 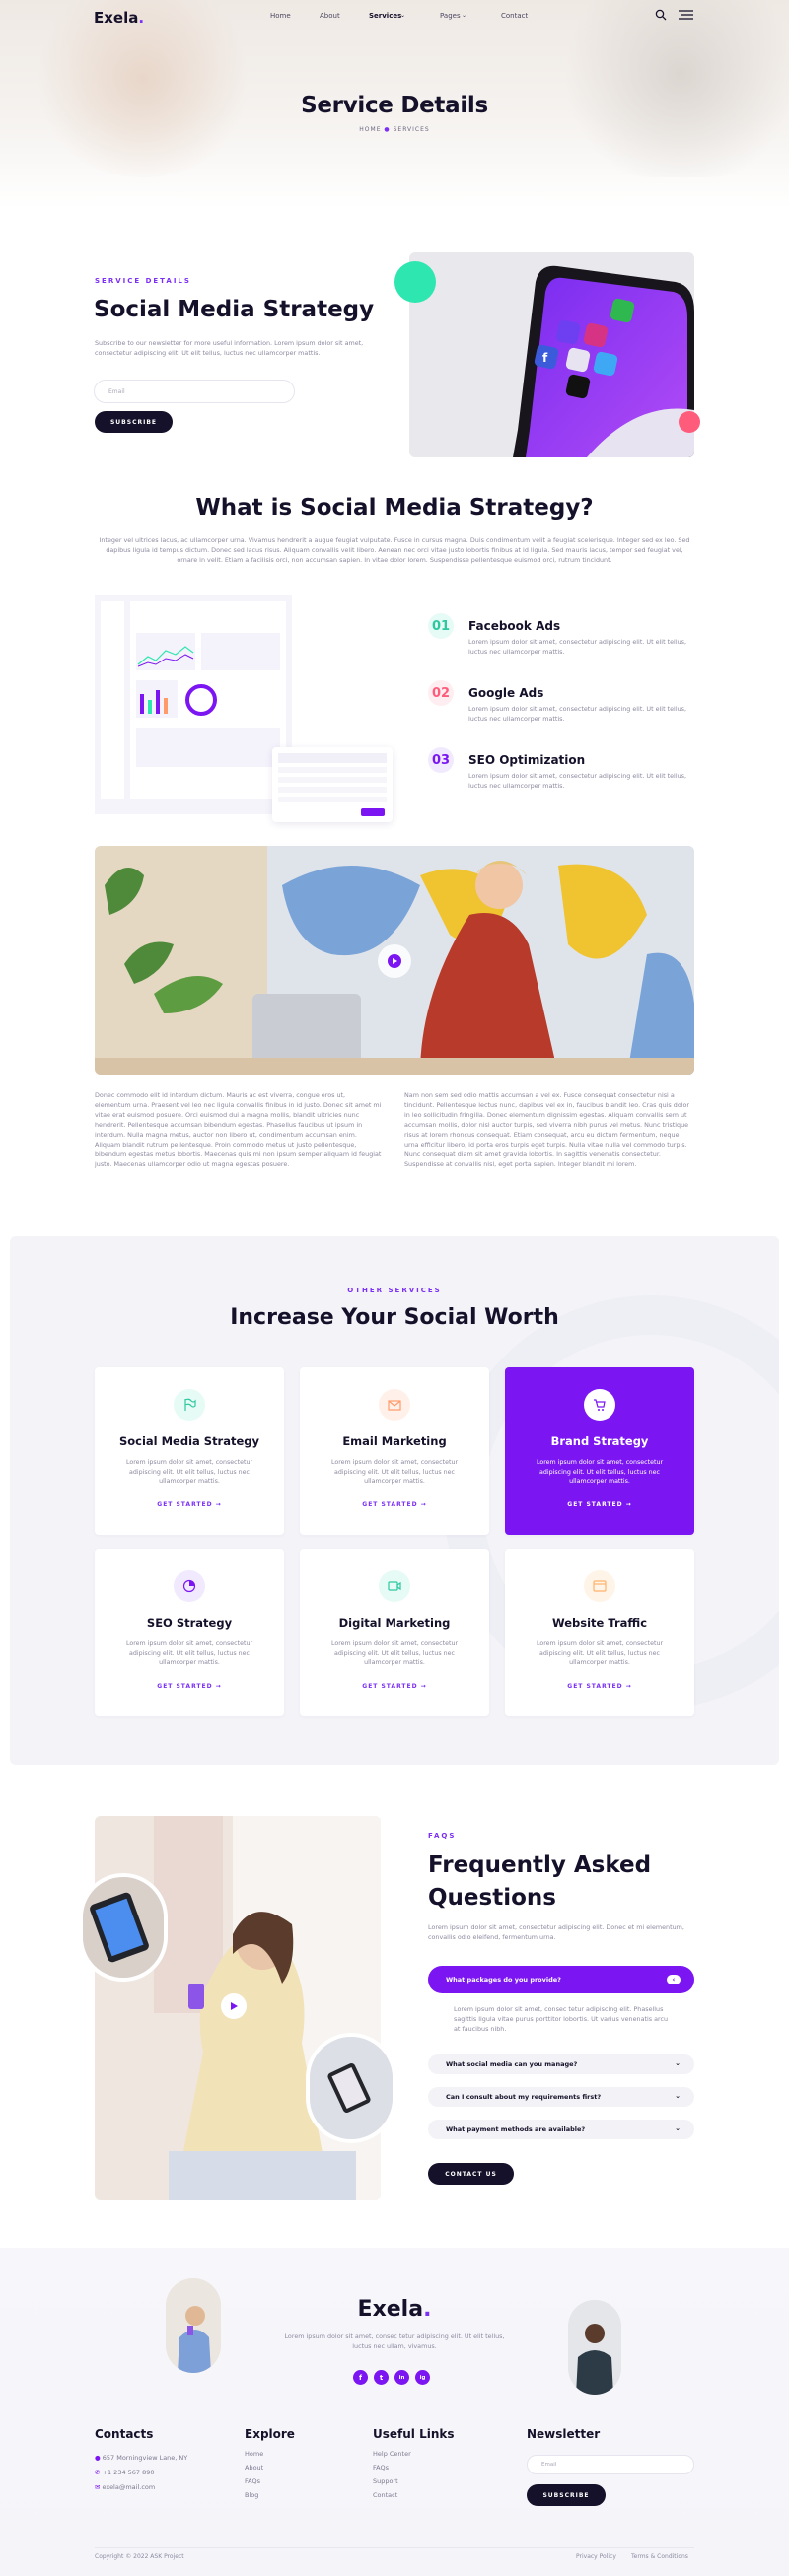 I want to click on contact-phone: ✆ +1 234 567 890, so click(x=125, y=2472).